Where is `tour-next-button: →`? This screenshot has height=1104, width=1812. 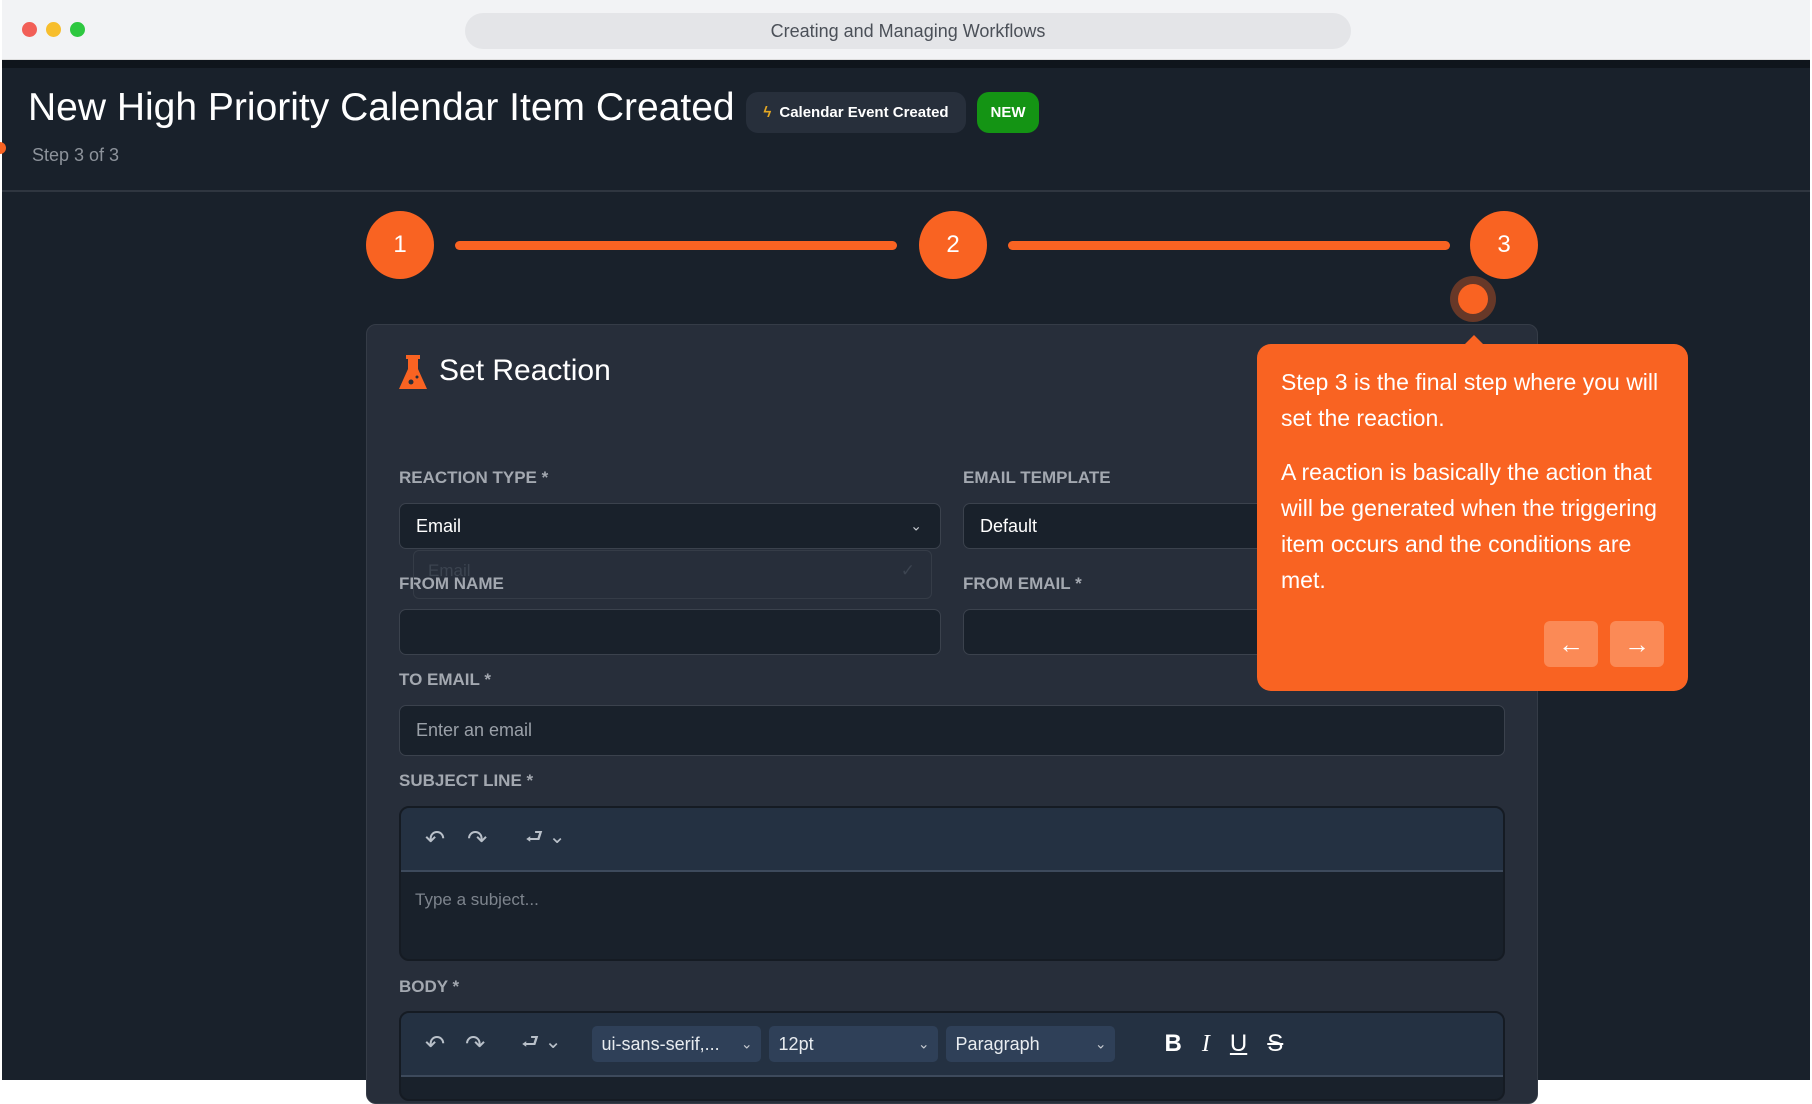
tour-next-button: → is located at coordinates (1637, 644).